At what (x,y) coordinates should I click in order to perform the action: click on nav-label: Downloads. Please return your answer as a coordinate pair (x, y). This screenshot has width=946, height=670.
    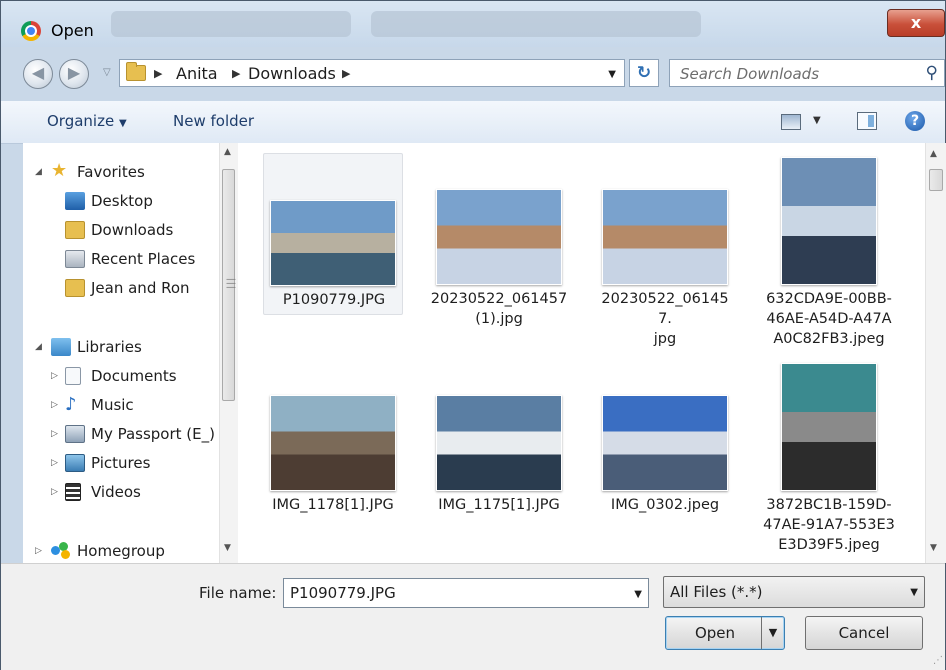
    Looking at the image, I should click on (132, 230).